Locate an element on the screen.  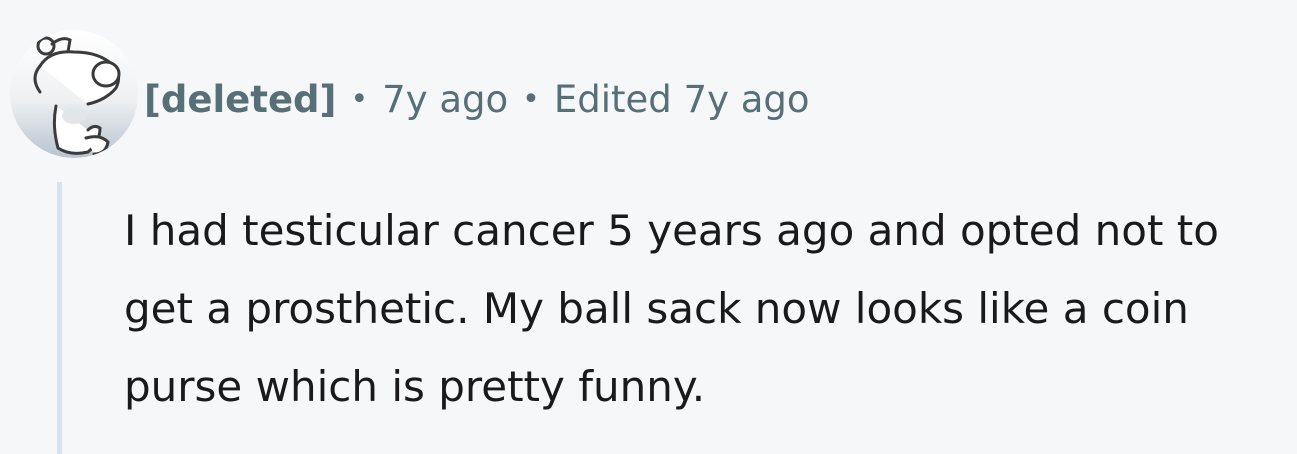
snoo-avatar-icon is located at coordinates (74, 94).